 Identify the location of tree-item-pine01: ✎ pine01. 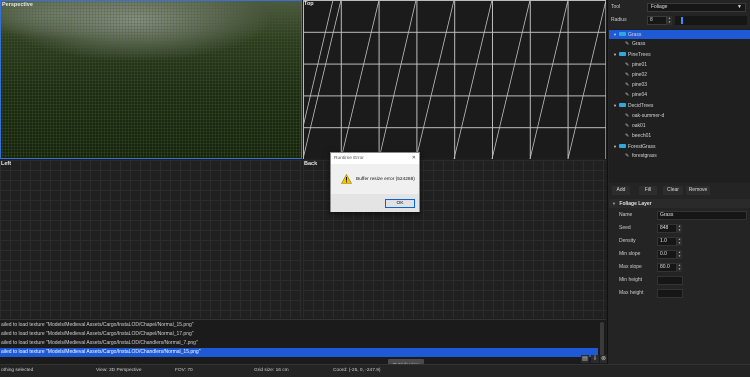
(636, 65).